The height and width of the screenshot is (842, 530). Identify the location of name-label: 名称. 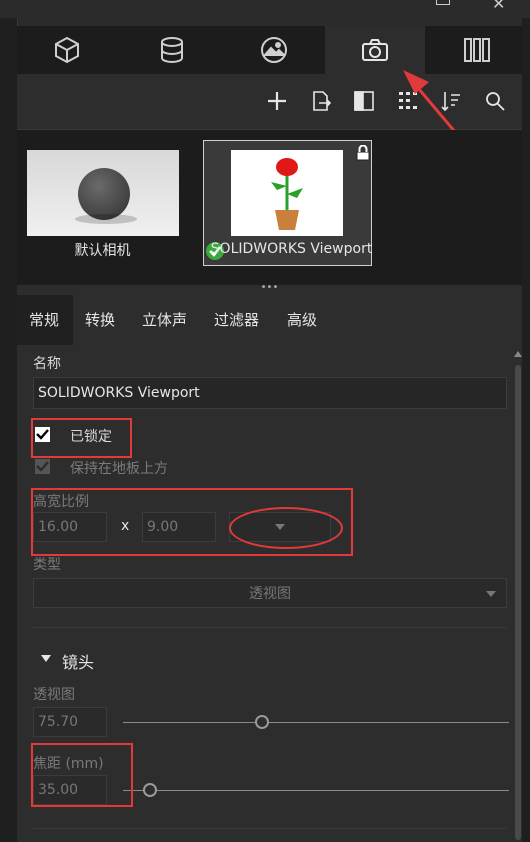
(47, 364).